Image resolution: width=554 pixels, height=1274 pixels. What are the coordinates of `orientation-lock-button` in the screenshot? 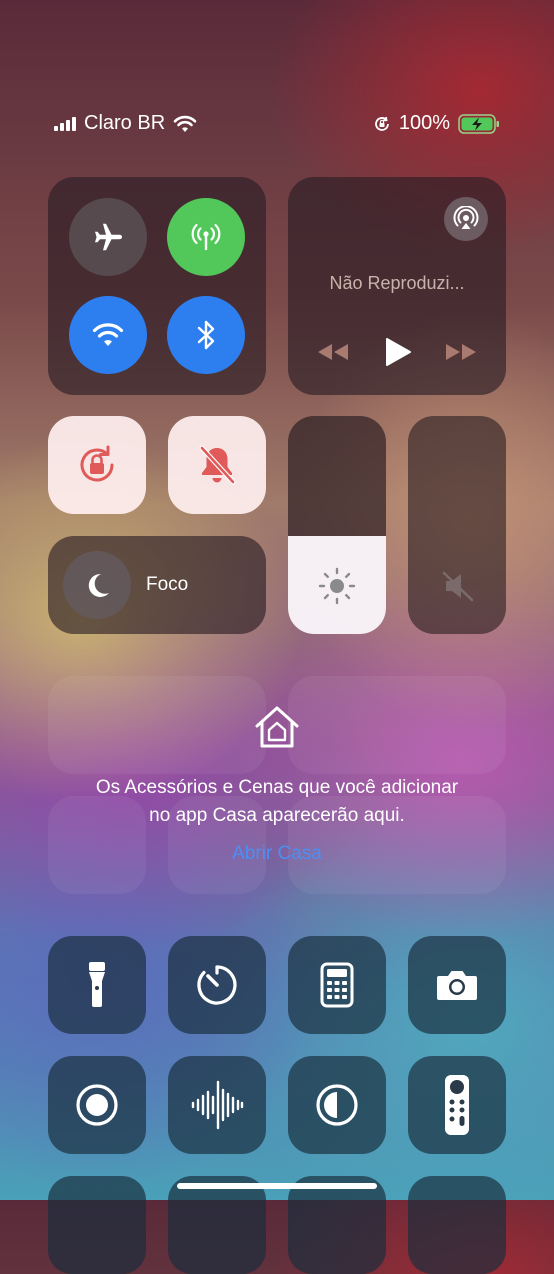 It's located at (97, 465).